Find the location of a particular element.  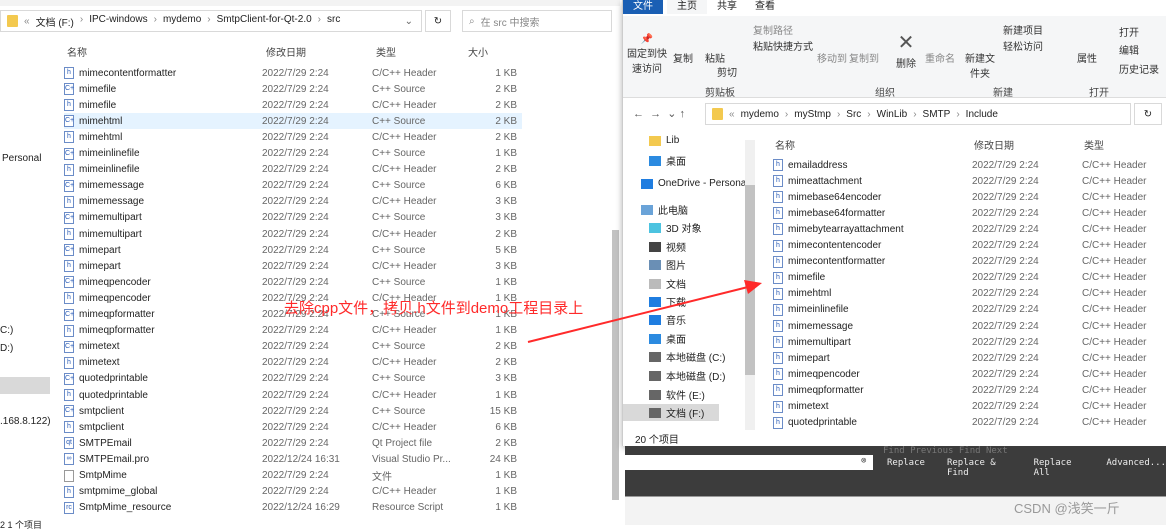

watermark: CSDN @浅笑一斤 is located at coordinates (1067, 508).